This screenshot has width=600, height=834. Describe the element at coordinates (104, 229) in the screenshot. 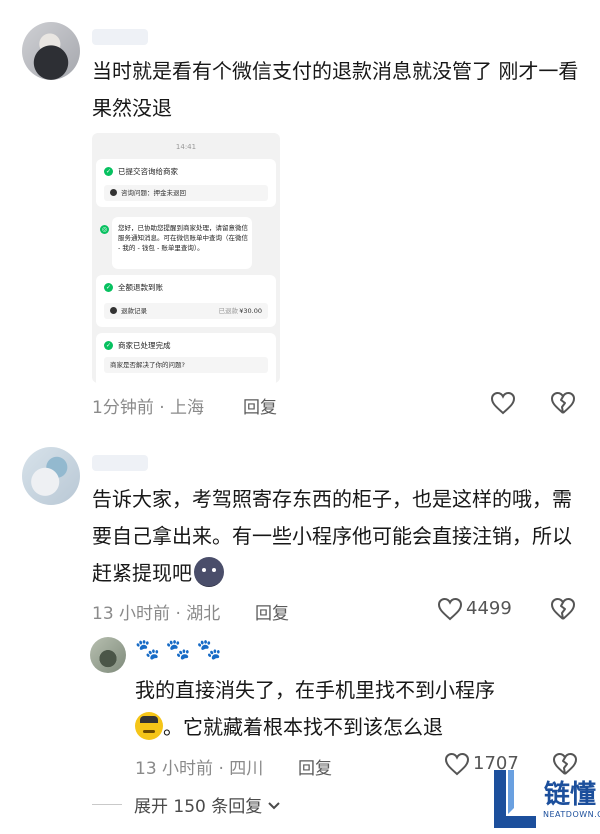

I see `bot-icon: ◎` at that location.